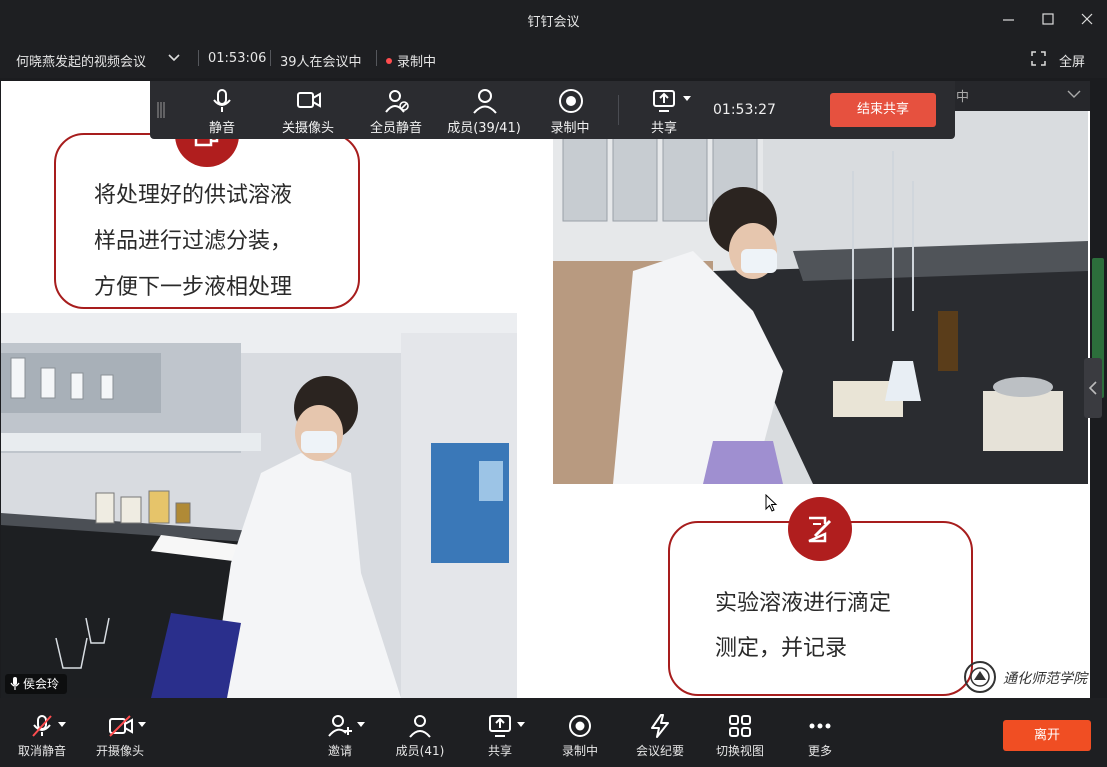 The width and height of the screenshot is (1107, 767). I want to click on maximize-icon, so click(1048, 19).